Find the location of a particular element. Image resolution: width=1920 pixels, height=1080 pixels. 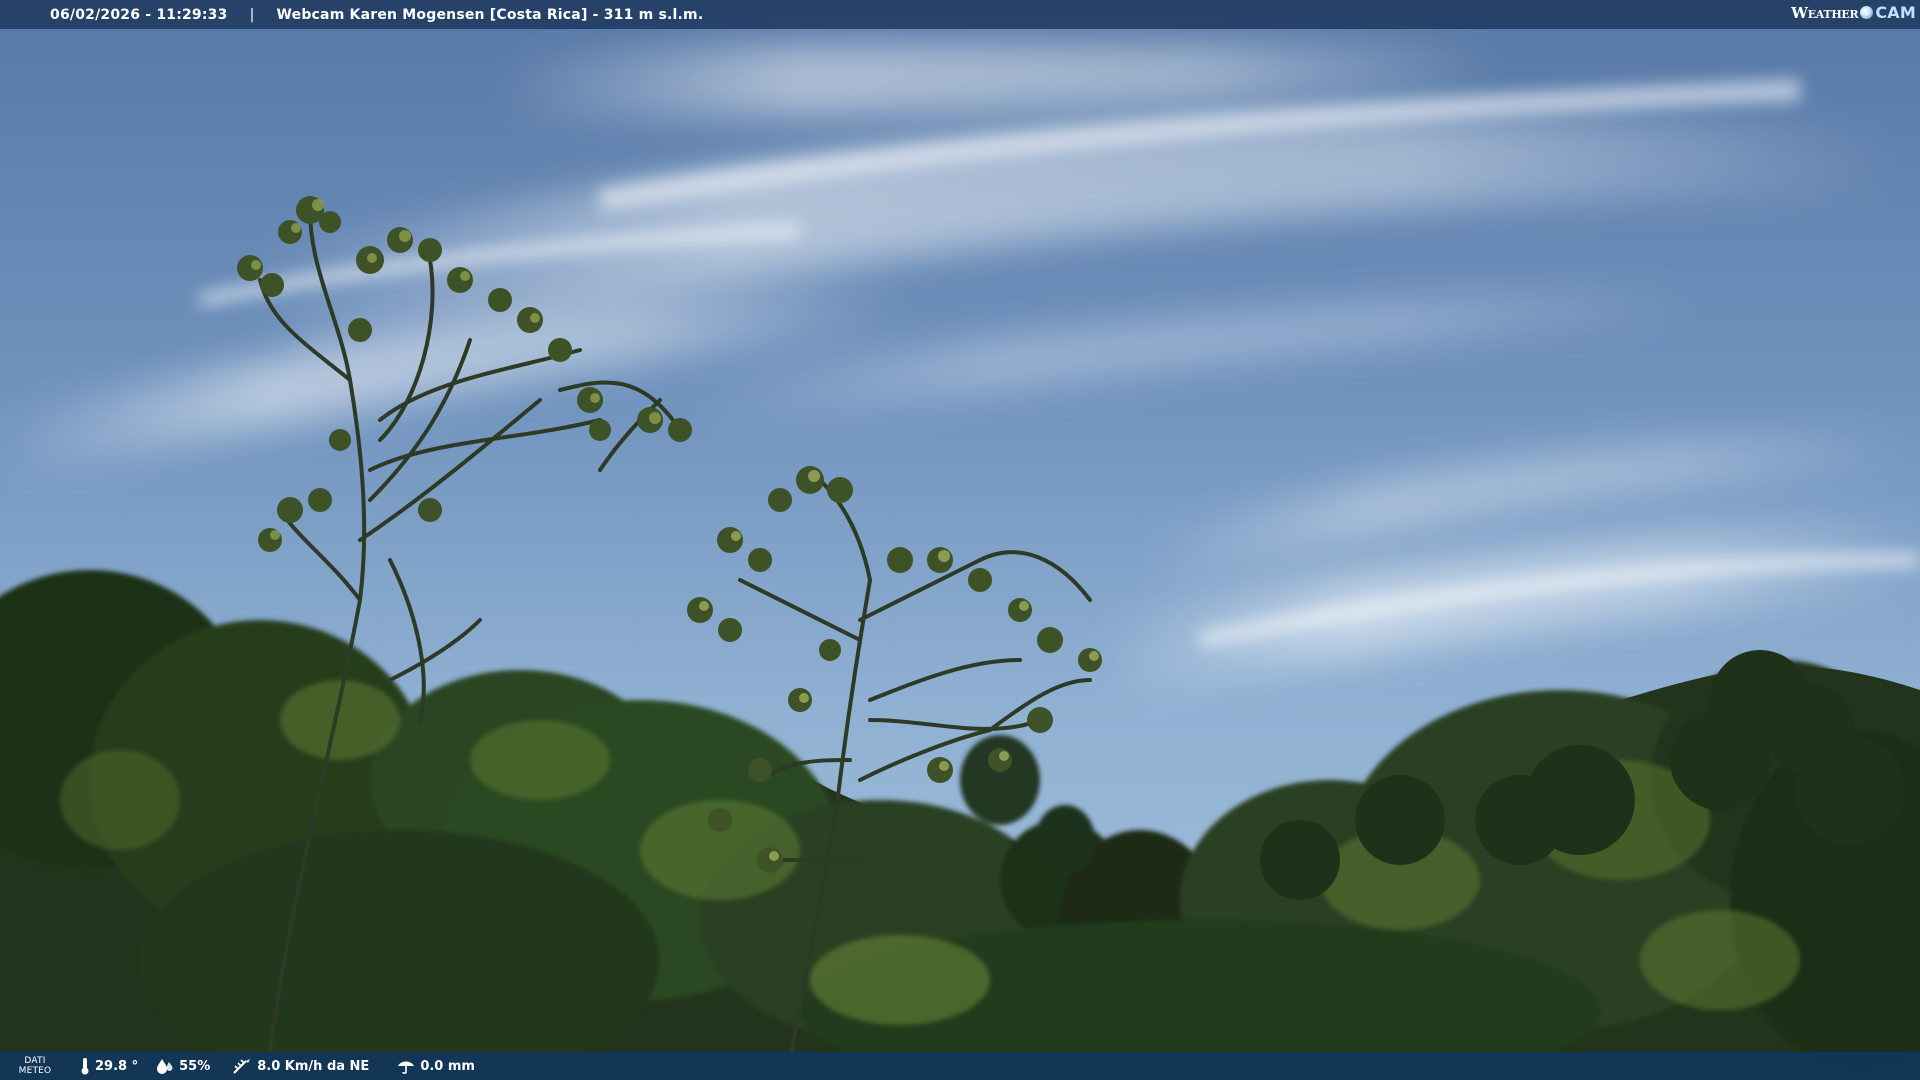

brand-weather: Weather is located at coordinates (1825, 12).